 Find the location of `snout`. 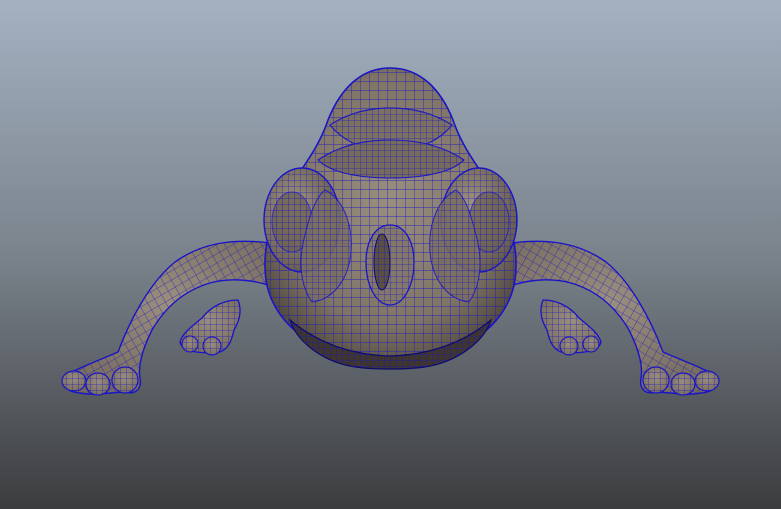

snout is located at coordinates (390, 265).